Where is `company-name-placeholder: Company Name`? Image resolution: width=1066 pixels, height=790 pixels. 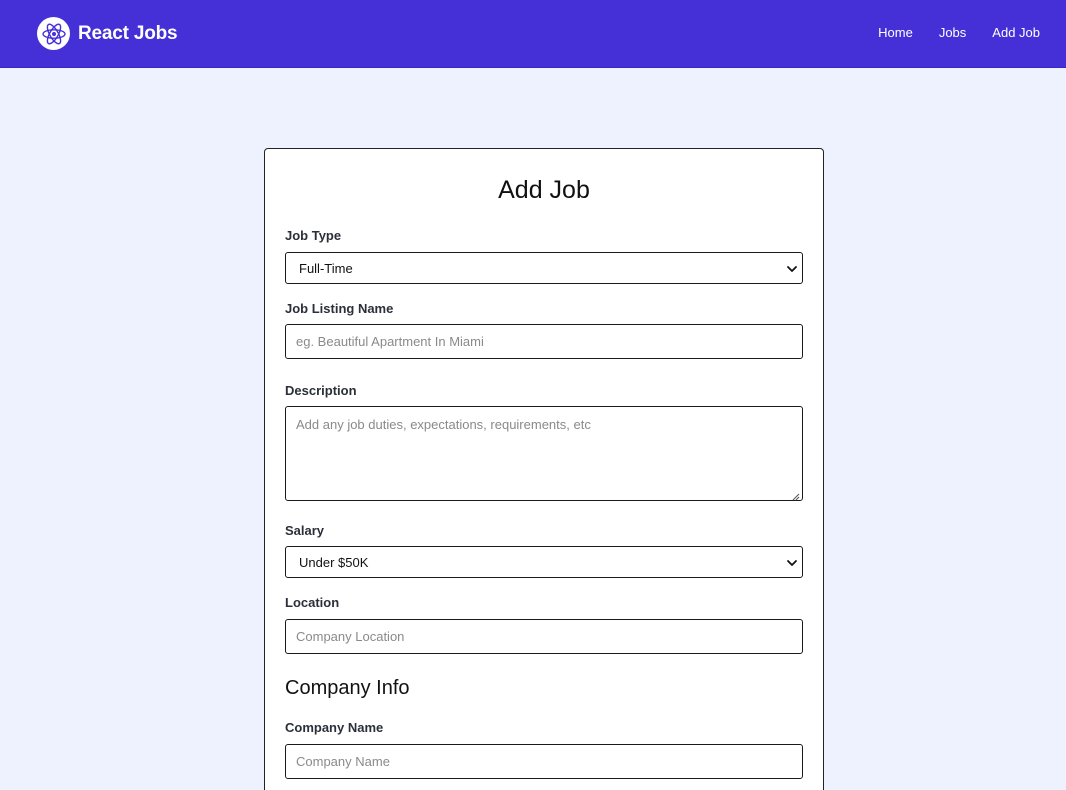
company-name-placeholder: Company Name is located at coordinates (343, 761).